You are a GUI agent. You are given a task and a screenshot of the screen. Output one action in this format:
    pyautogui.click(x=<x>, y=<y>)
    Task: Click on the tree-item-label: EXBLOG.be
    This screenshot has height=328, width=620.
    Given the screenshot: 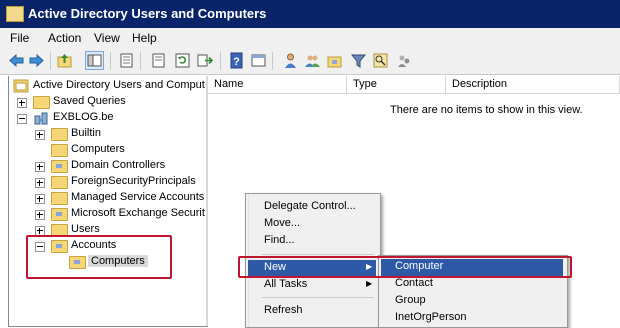 What is the action you would take?
    pyautogui.click(x=83, y=117)
    